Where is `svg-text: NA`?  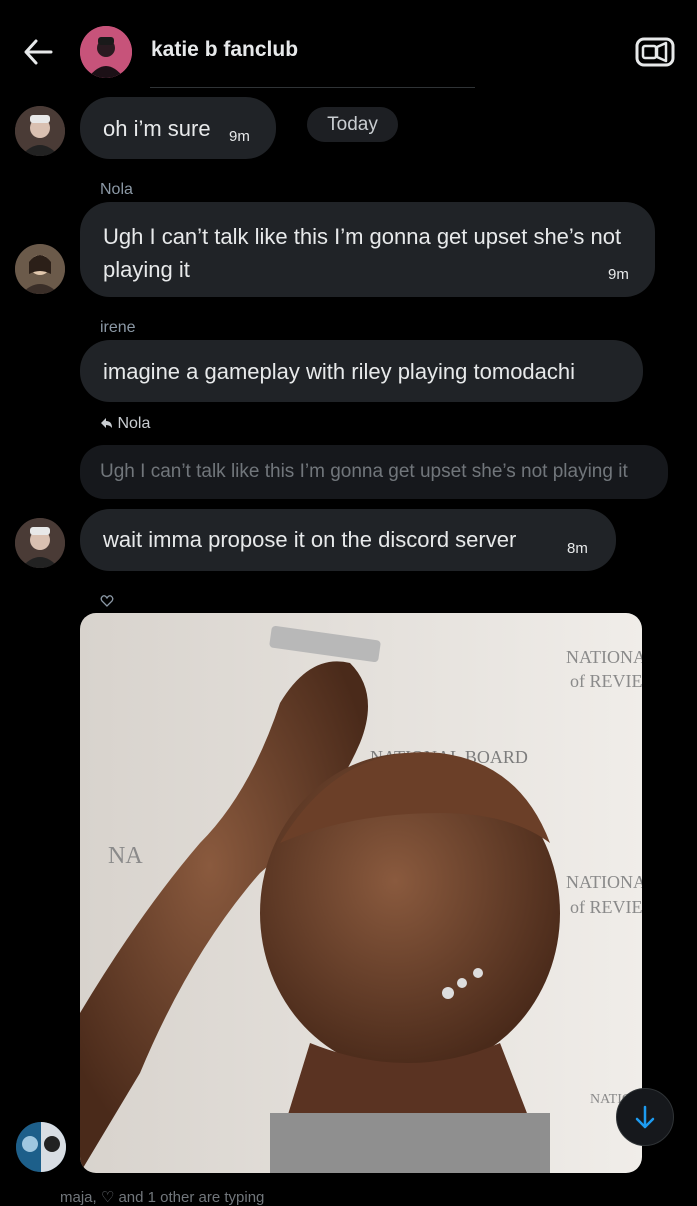 svg-text: NA is located at coordinates (125, 856).